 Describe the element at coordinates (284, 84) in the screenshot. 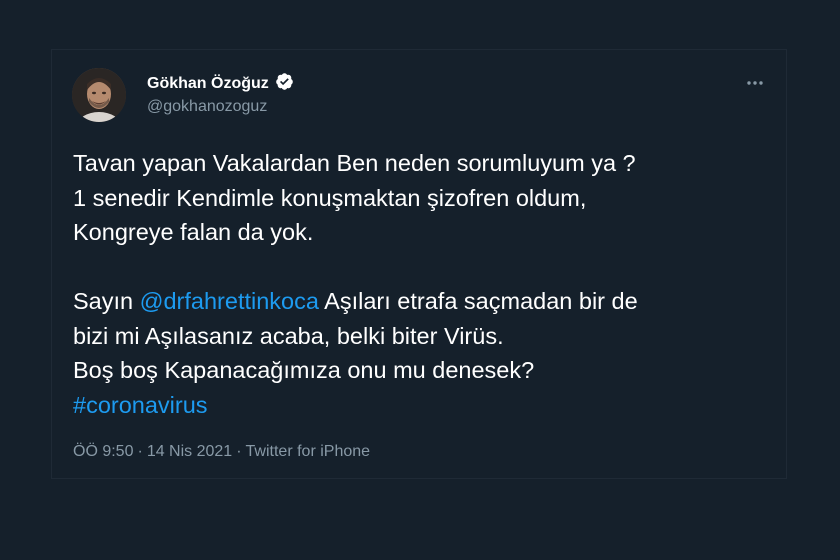

I see `verified-badge-icon` at that location.